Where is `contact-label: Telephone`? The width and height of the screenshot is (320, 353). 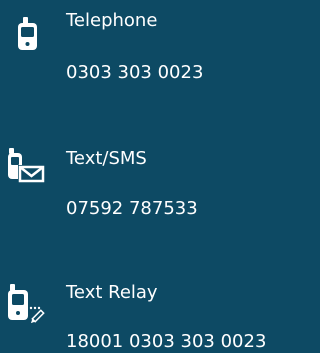
contact-label: Telephone is located at coordinates (112, 20).